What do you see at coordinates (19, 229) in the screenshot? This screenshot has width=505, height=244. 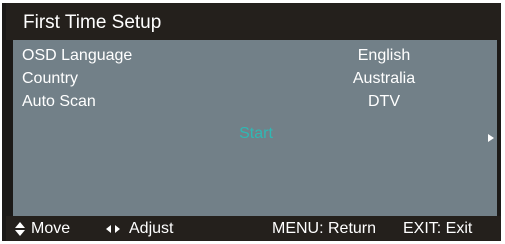 I see `up-down-arrows-icon` at bounding box center [19, 229].